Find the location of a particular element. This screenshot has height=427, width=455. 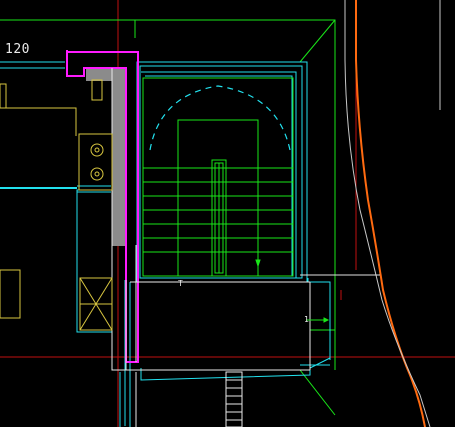

dimension-label: 120 is located at coordinates (17, 49).